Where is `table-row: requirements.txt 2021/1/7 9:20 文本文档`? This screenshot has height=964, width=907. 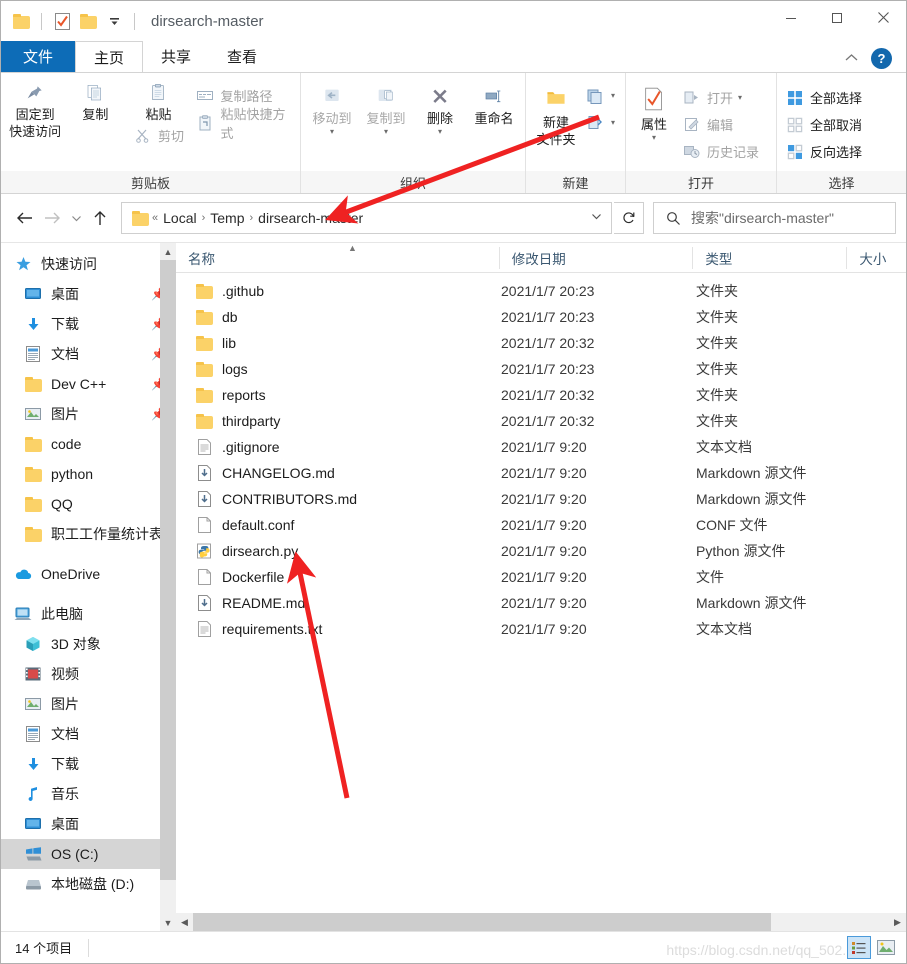
table-row: requirements.txt 2021/1/7 9:20 文本文档 is located at coordinates (541, 629).